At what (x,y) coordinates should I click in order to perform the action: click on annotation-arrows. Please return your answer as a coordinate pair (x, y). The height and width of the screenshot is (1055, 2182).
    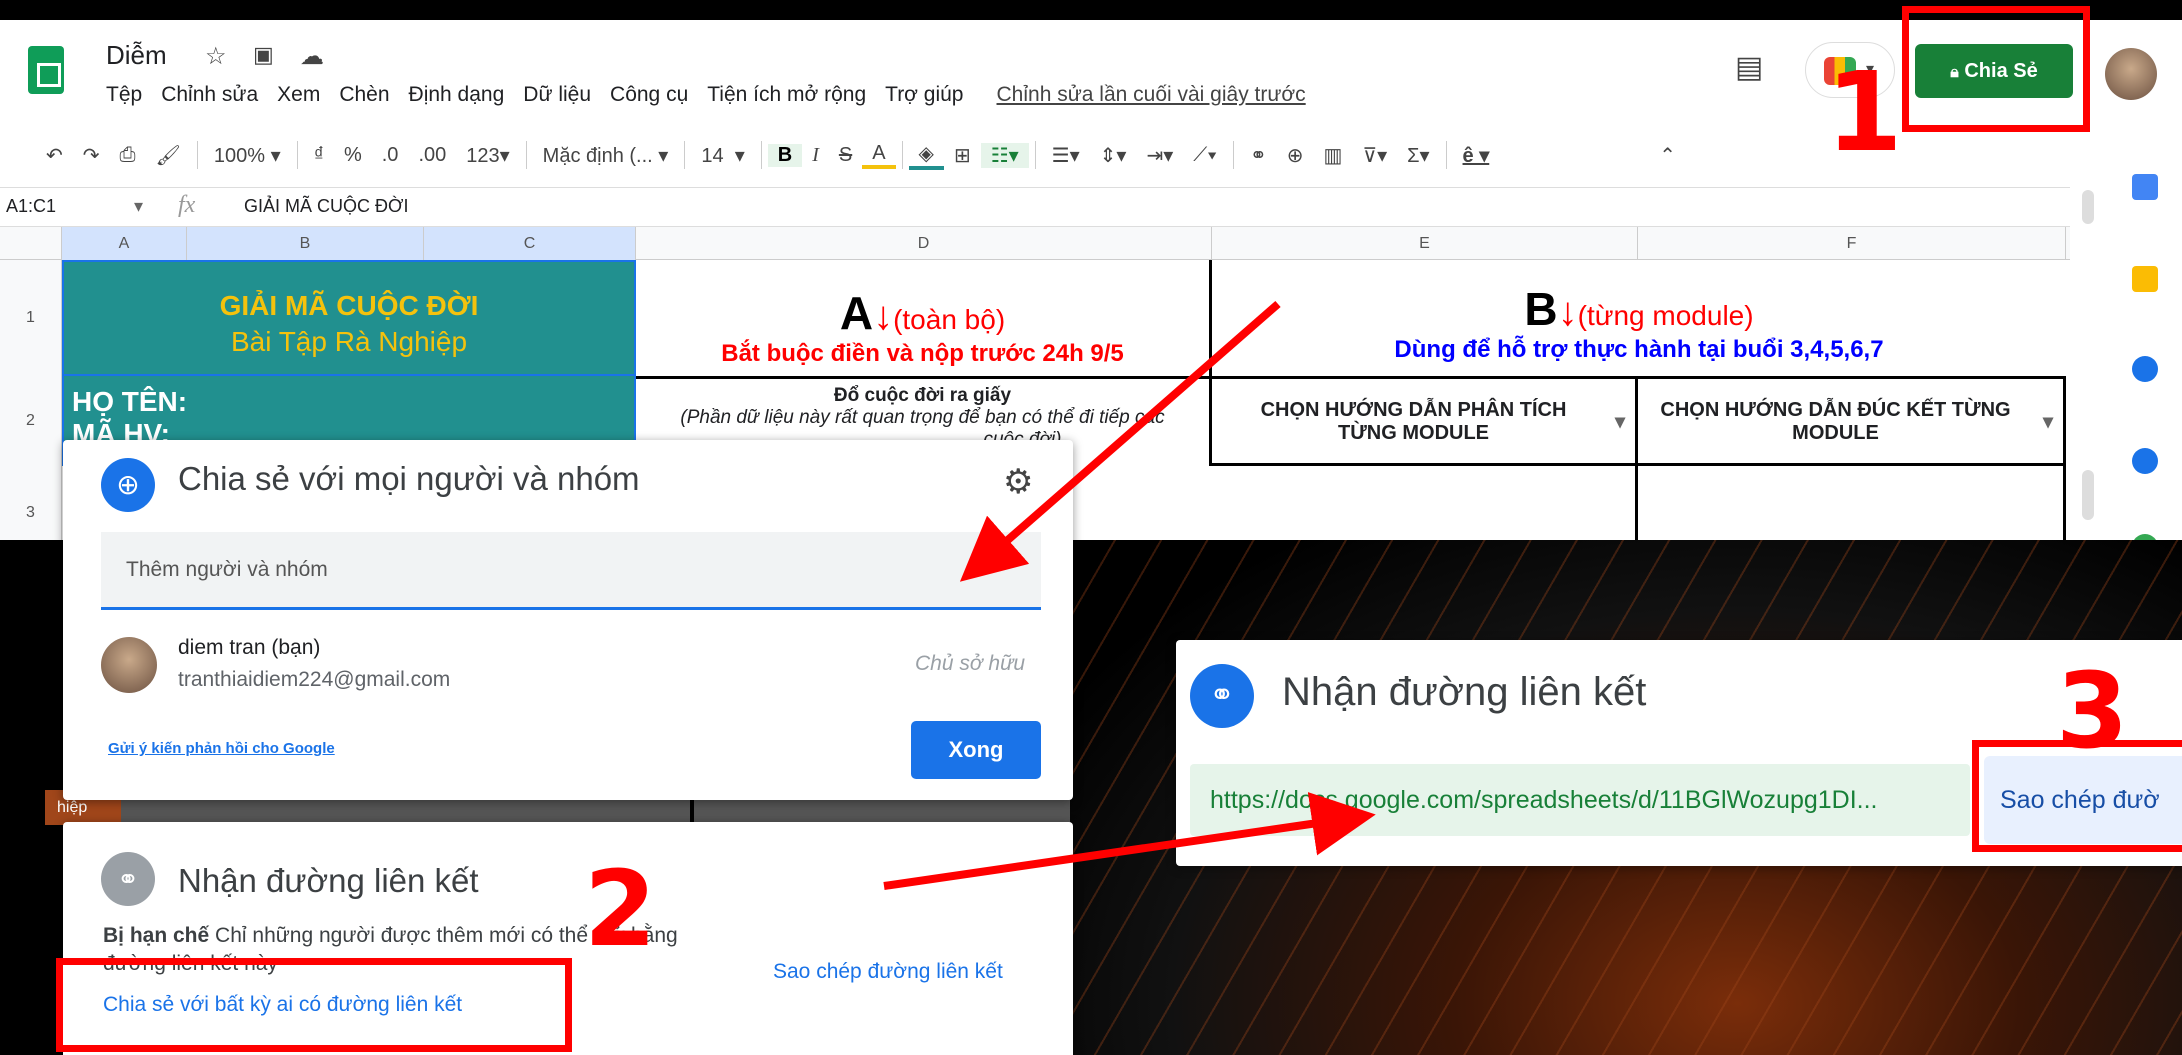
    Looking at the image, I should click on (1129, 595).